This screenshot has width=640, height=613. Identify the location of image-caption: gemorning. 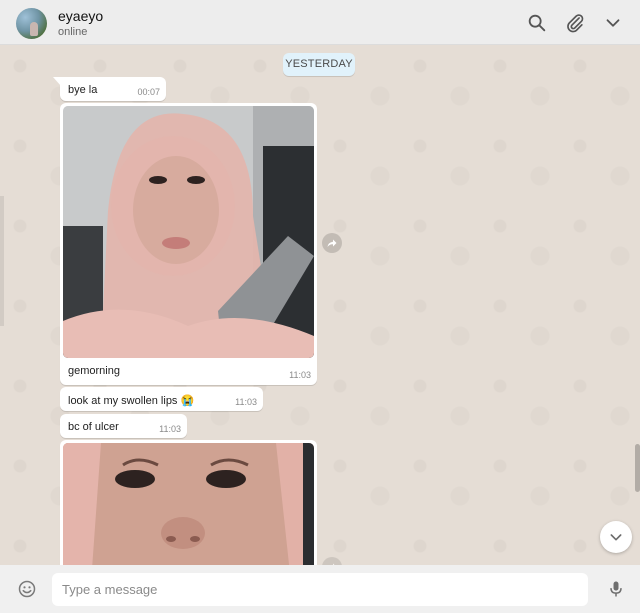
(94, 371).